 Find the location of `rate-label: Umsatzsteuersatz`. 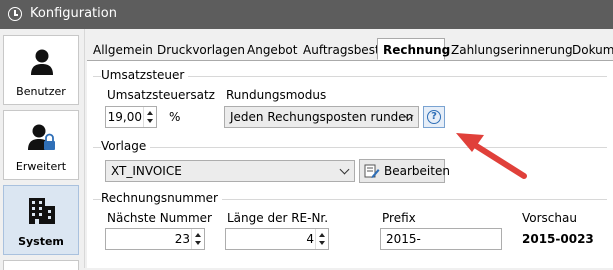

rate-label: Umsatzsteuersatz is located at coordinates (161, 95).